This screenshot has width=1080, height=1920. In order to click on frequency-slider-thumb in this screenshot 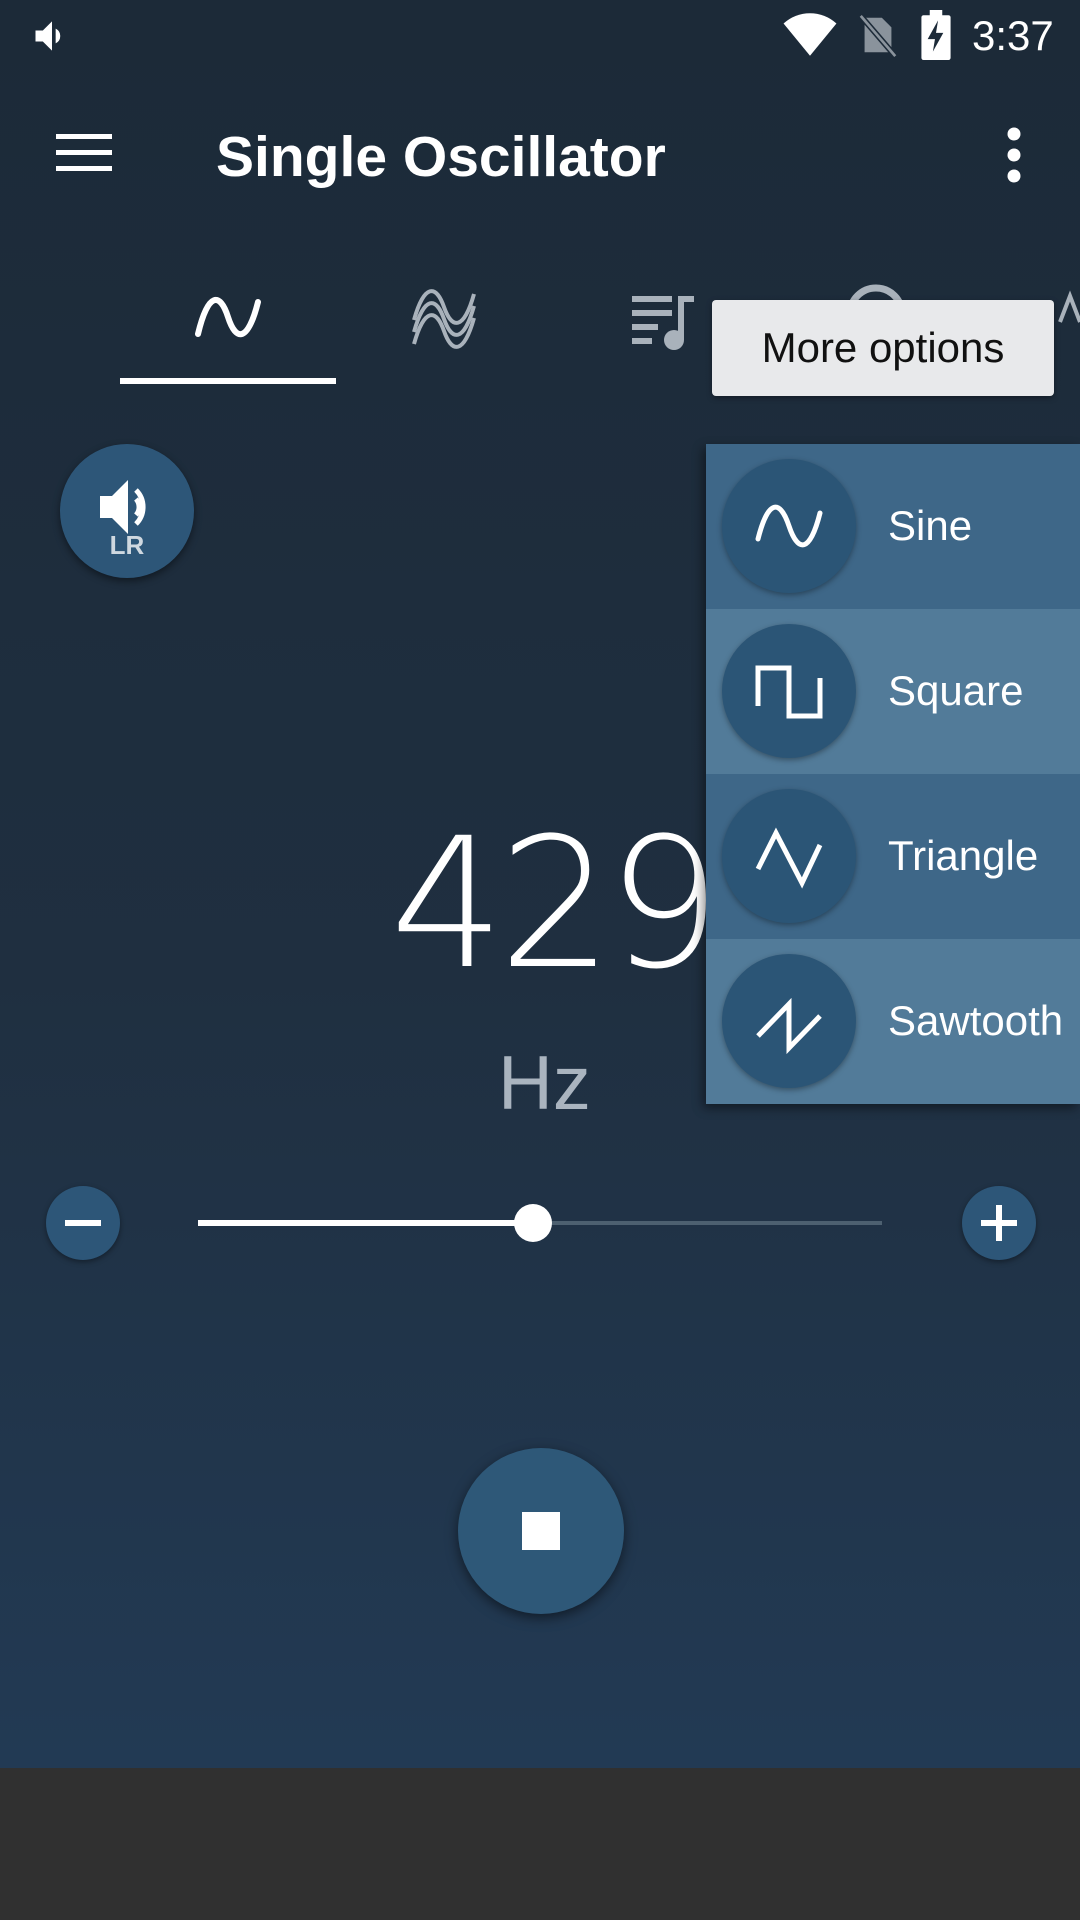, I will do `click(533, 1223)`.